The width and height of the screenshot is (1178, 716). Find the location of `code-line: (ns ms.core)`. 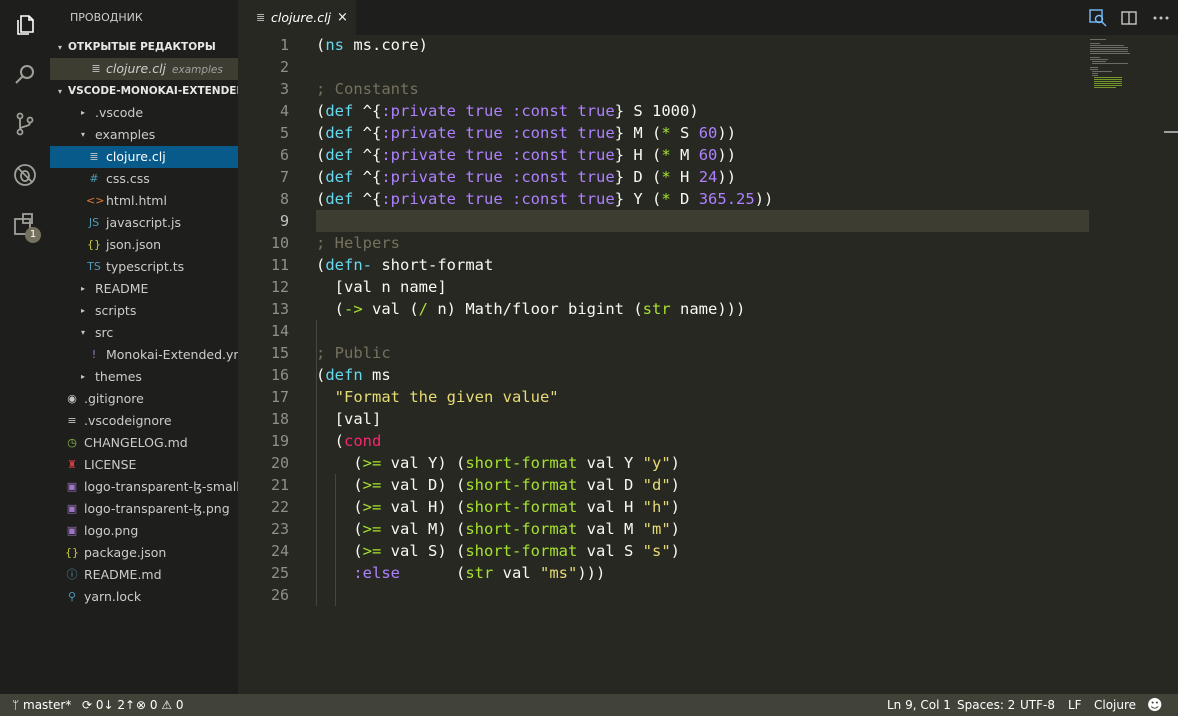

code-line: (ns ms.core) is located at coordinates (702, 45).